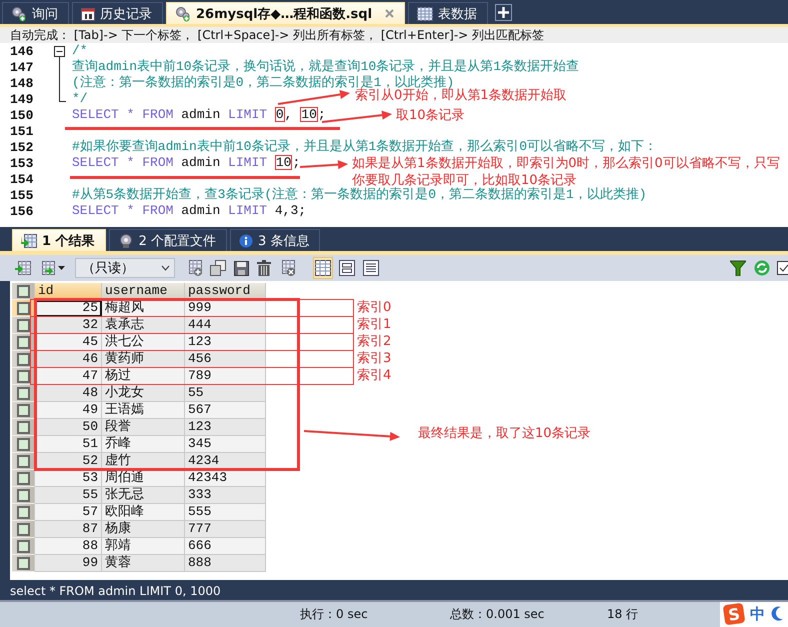 This screenshot has width=788, height=627. What do you see at coordinates (68, 291) in the screenshot?
I see `column-header: id` at bounding box center [68, 291].